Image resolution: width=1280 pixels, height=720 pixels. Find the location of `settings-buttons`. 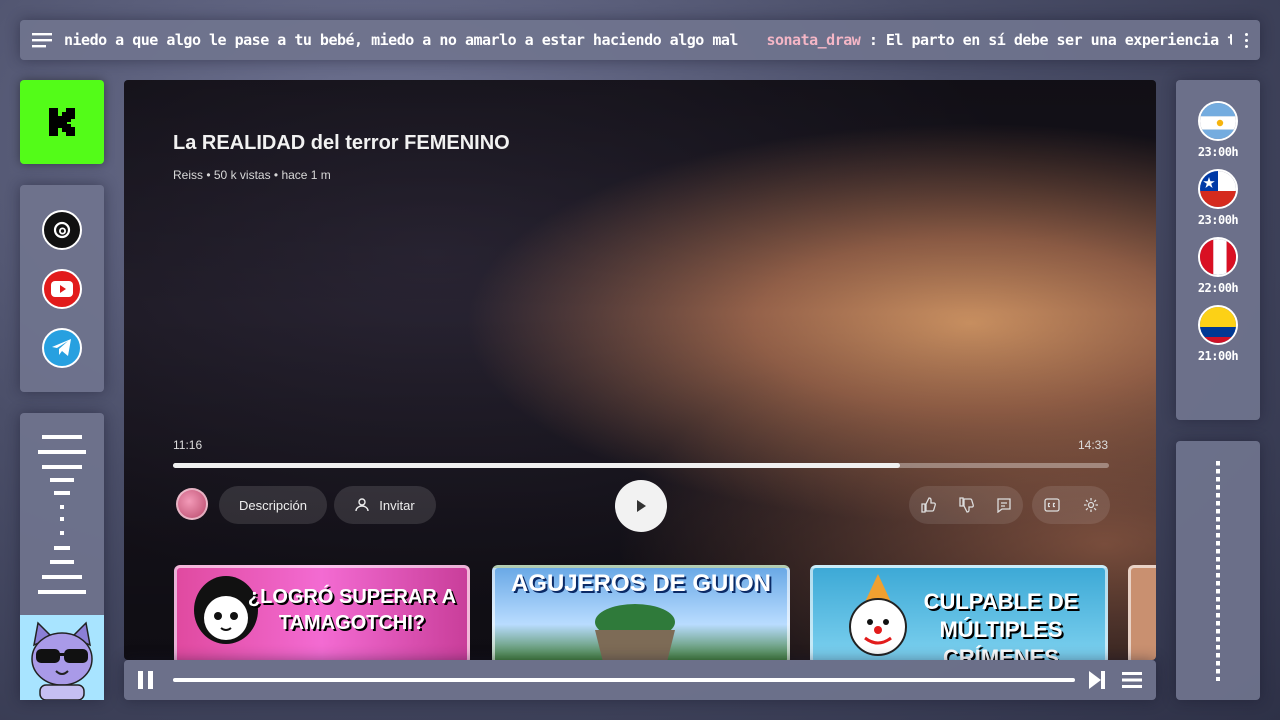

settings-buttons is located at coordinates (1071, 505).